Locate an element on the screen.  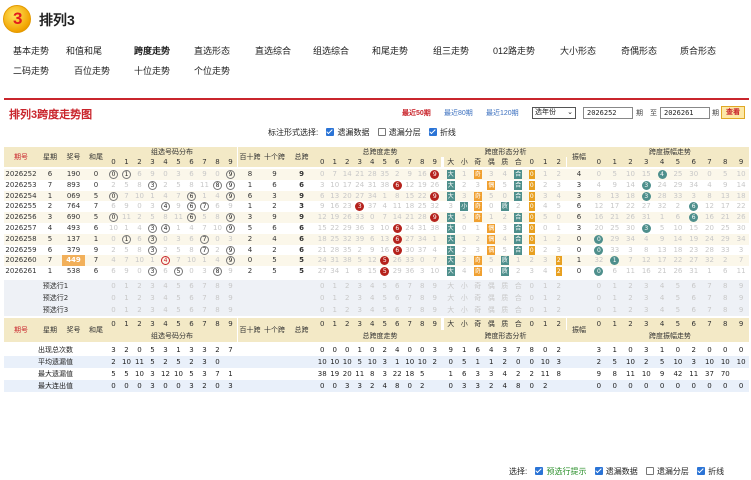
forecast-form-label: 1 is located at coordinates (545, 310).